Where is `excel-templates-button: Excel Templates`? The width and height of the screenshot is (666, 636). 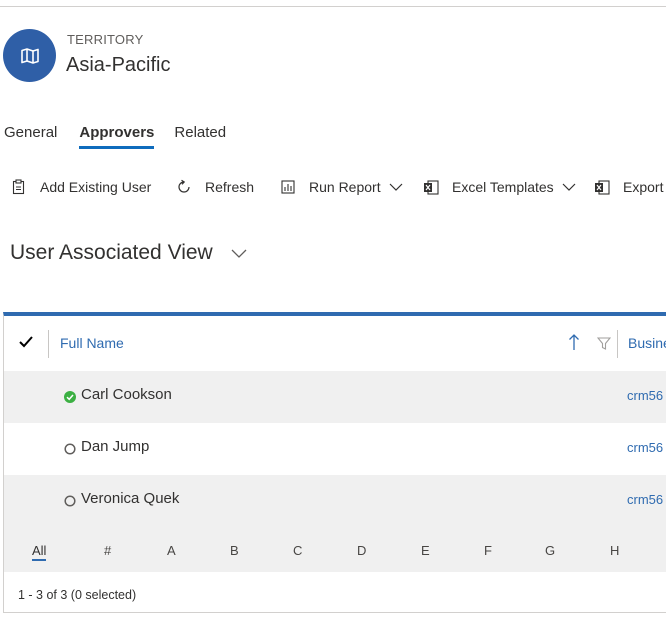
excel-templates-button: Excel Templates is located at coordinates (499, 187).